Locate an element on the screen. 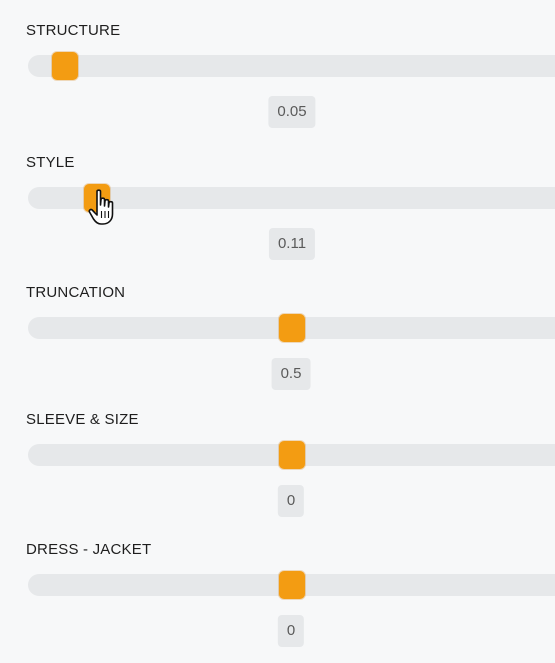 The image size is (555, 663). slider-value-dress-jacket: 0 is located at coordinates (291, 631).